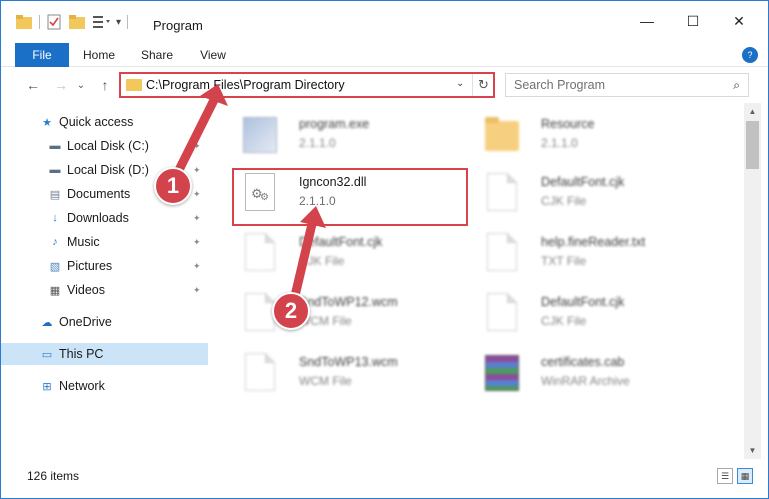 The width and height of the screenshot is (769, 499). I want to click on sidebar-item: ▭ This PC, so click(104, 354).